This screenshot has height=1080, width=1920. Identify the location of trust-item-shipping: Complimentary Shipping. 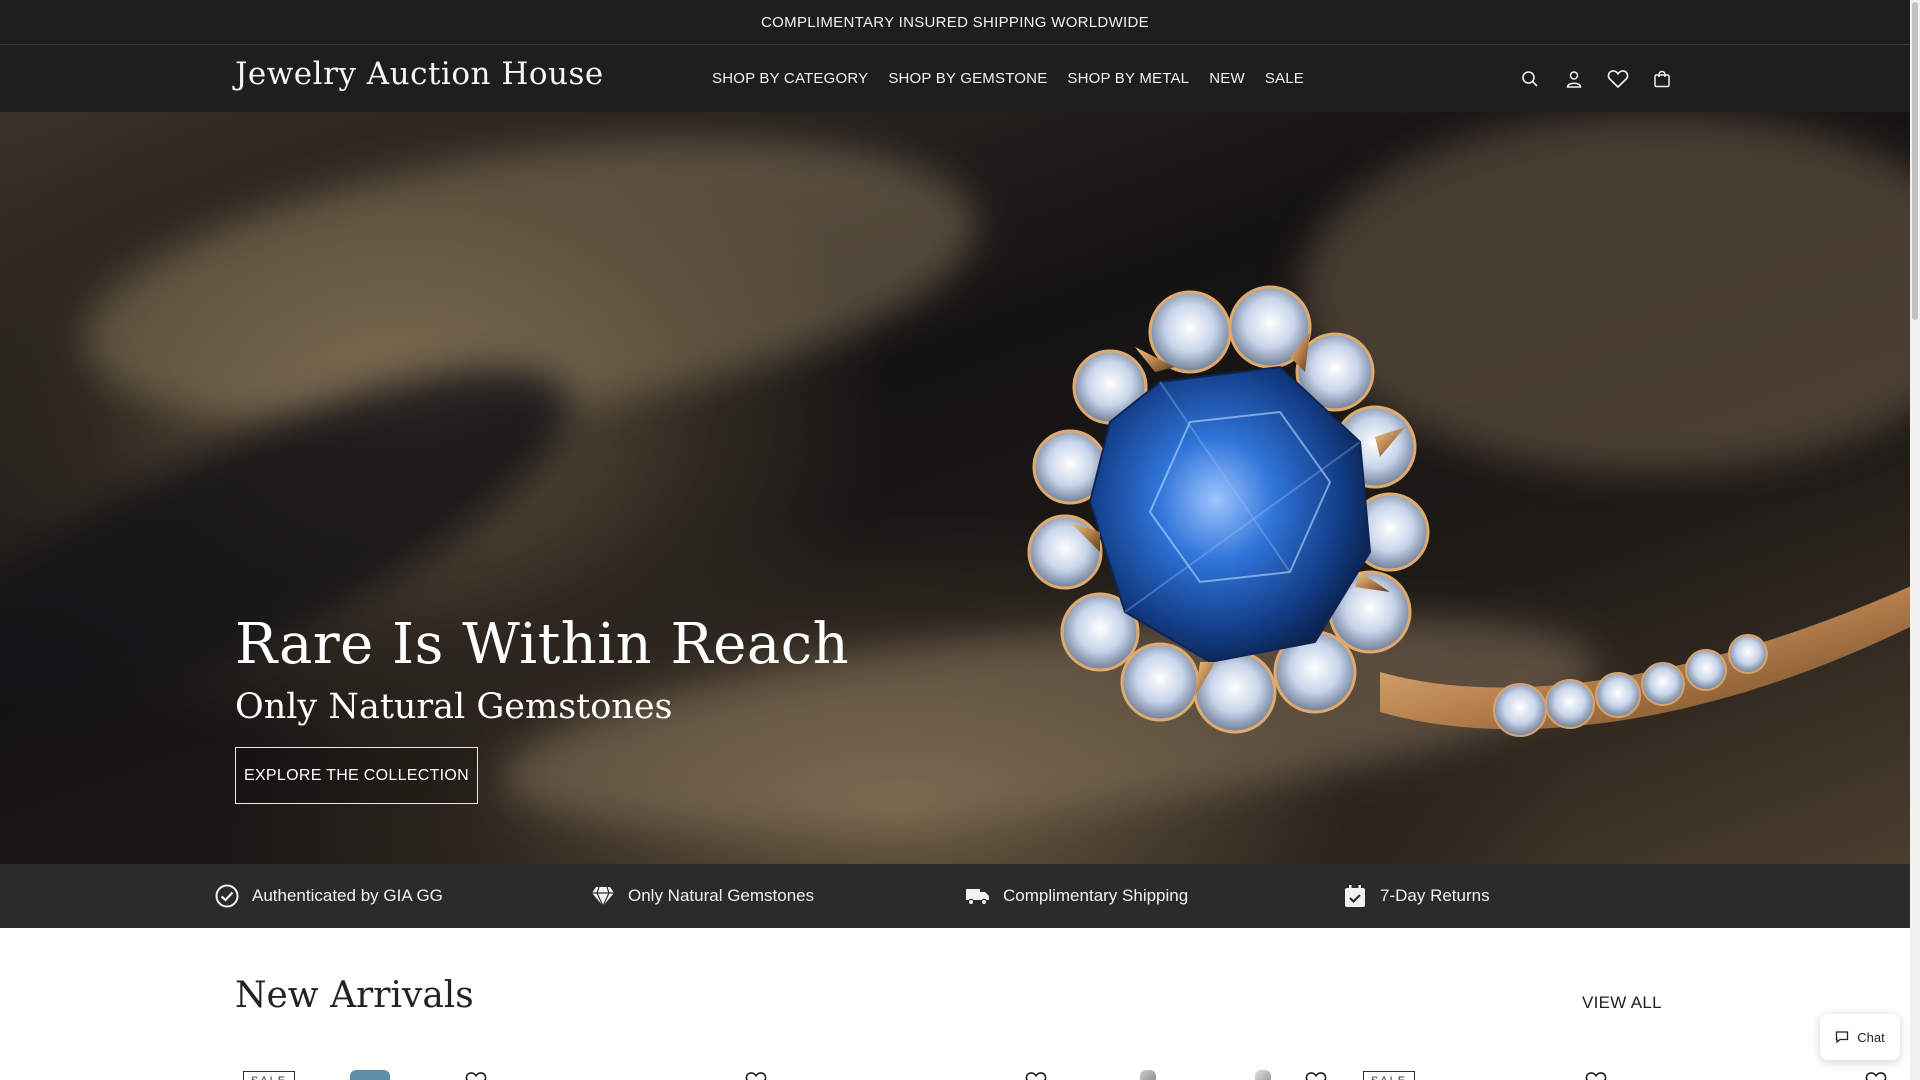
(1076, 896).